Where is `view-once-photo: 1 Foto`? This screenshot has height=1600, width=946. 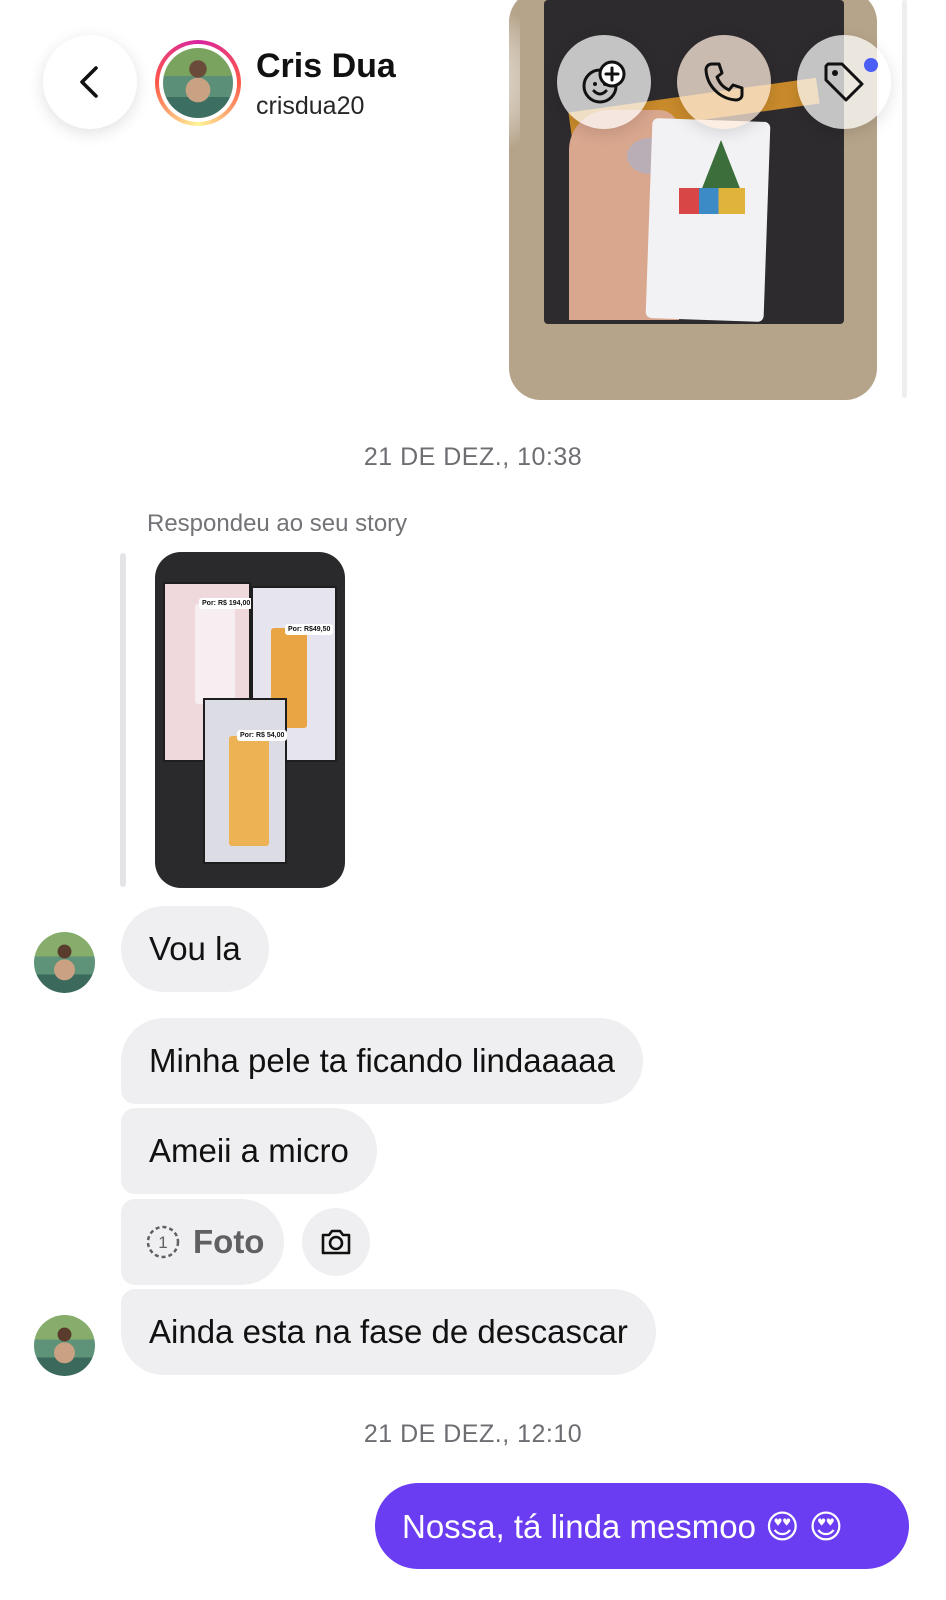
view-once-photo: 1 Foto is located at coordinates (202, 1242).